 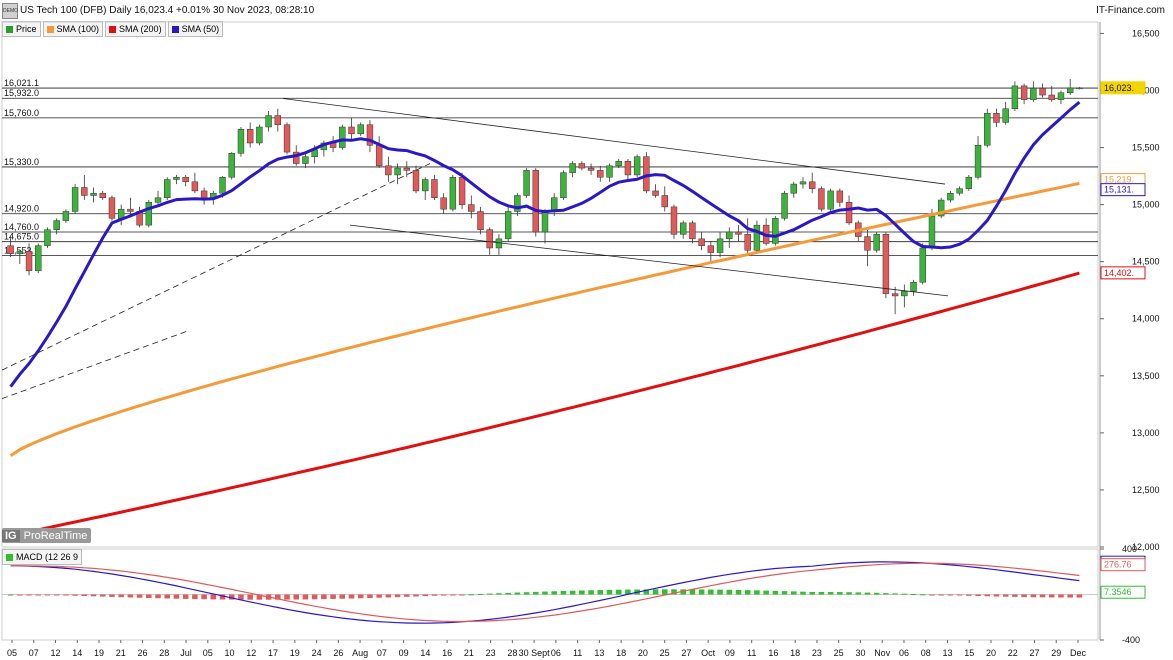 What do you see at coordinates (21, 83) in the screenshot?
I see `horizontal-level-label: 16,021.1` at bounding box center [21, 83].